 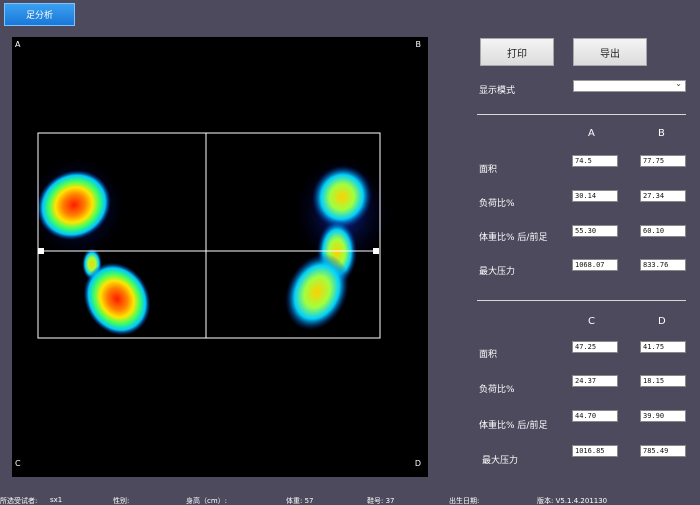 I want to click on status-version: 版本: V5.1.4.201130, so click(x=572, y=501).